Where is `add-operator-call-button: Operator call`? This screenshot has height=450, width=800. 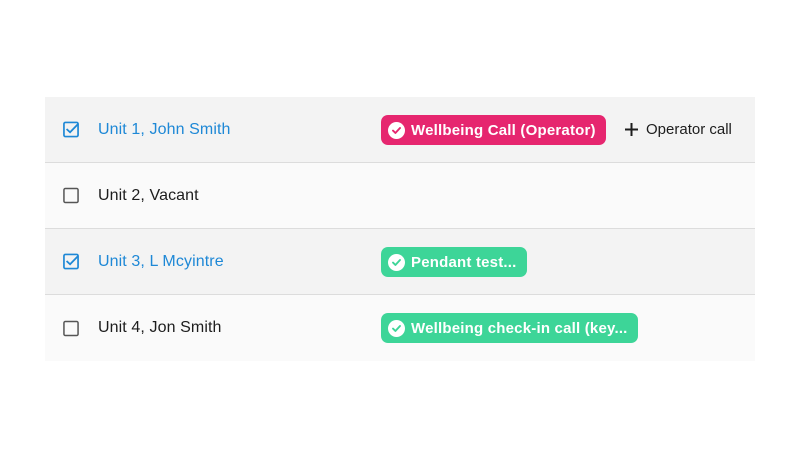 add-operator-call-button: Operator call is located at coordinates (677, 129).